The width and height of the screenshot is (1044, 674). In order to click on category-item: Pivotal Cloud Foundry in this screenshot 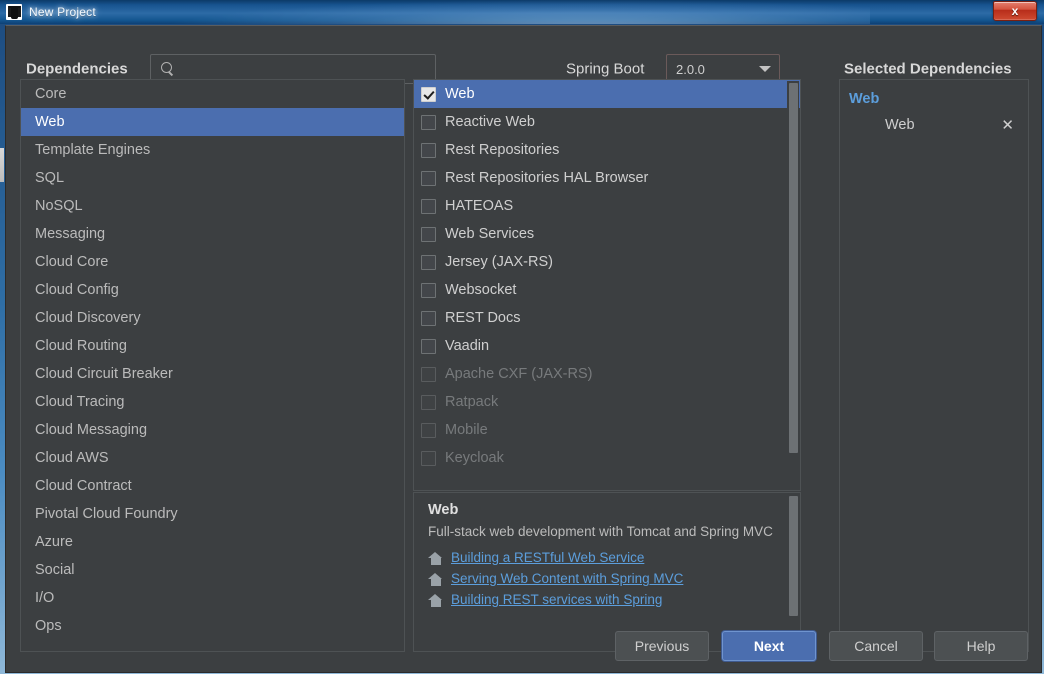, I will do `click(212, 514)`.